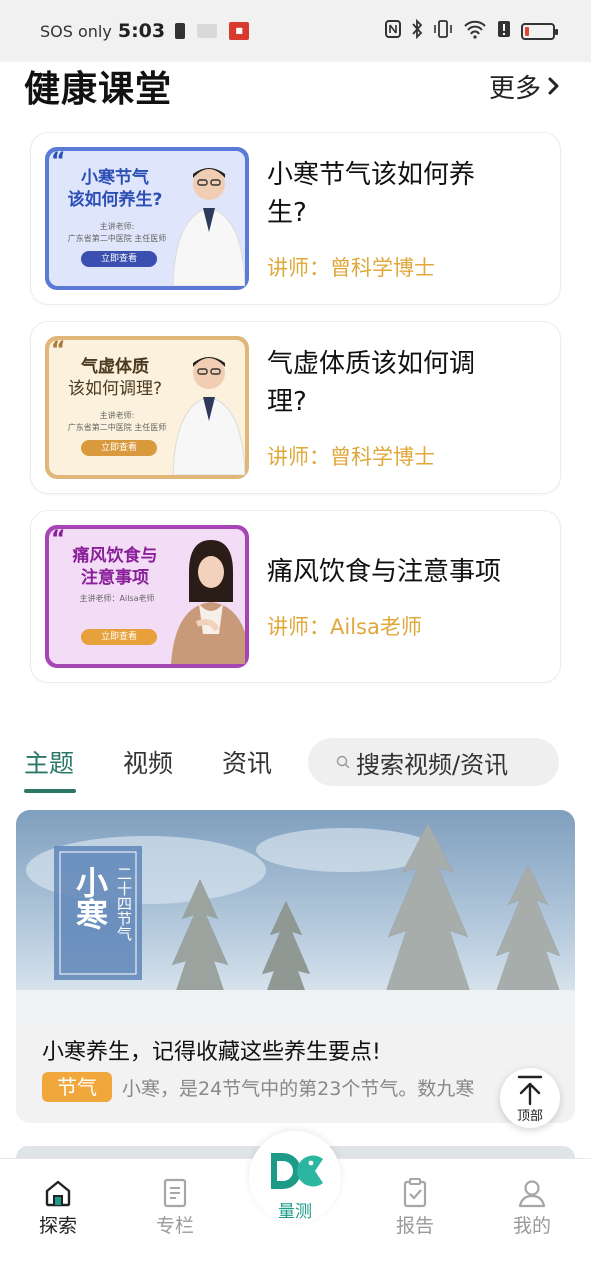 This screenshot has height=1280, width=591. Describe the element at coordinates (393, 31) in the screenshot. I see `nfc-icon` at that location.